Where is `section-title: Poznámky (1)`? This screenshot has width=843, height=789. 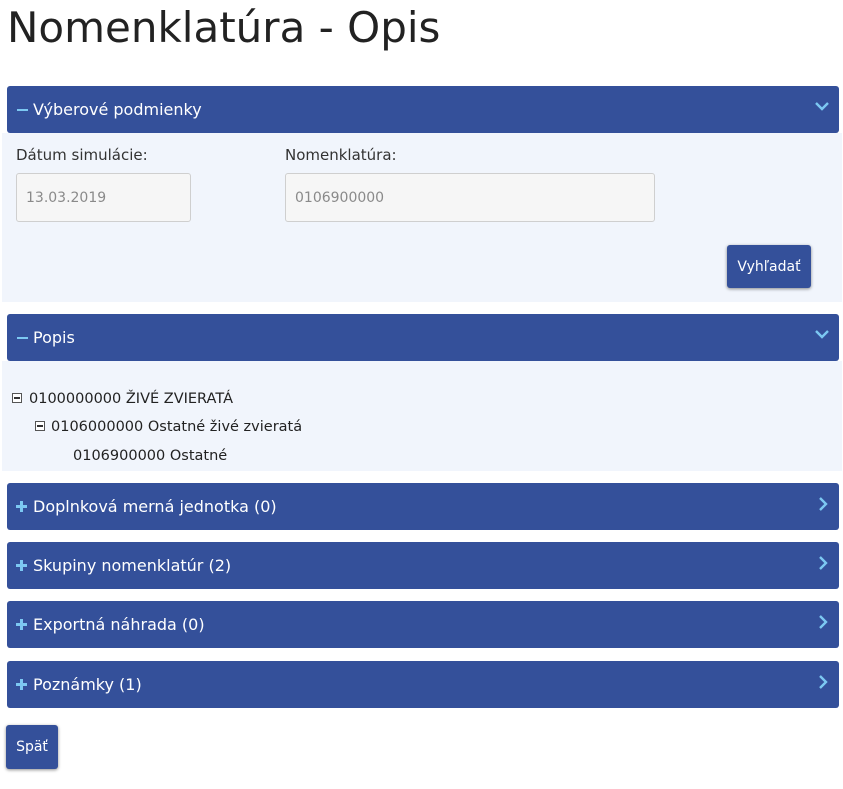 section-title: Poznámky (1) is located at coordinates (87, 684).